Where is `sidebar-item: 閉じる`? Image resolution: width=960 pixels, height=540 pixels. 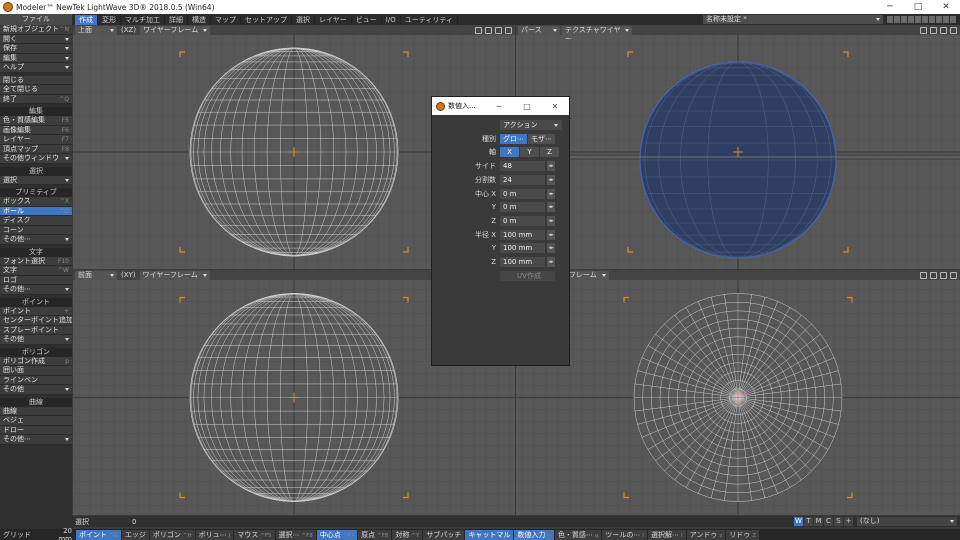
sidebar-item: 閉じる is located at coordinates (36, 80).